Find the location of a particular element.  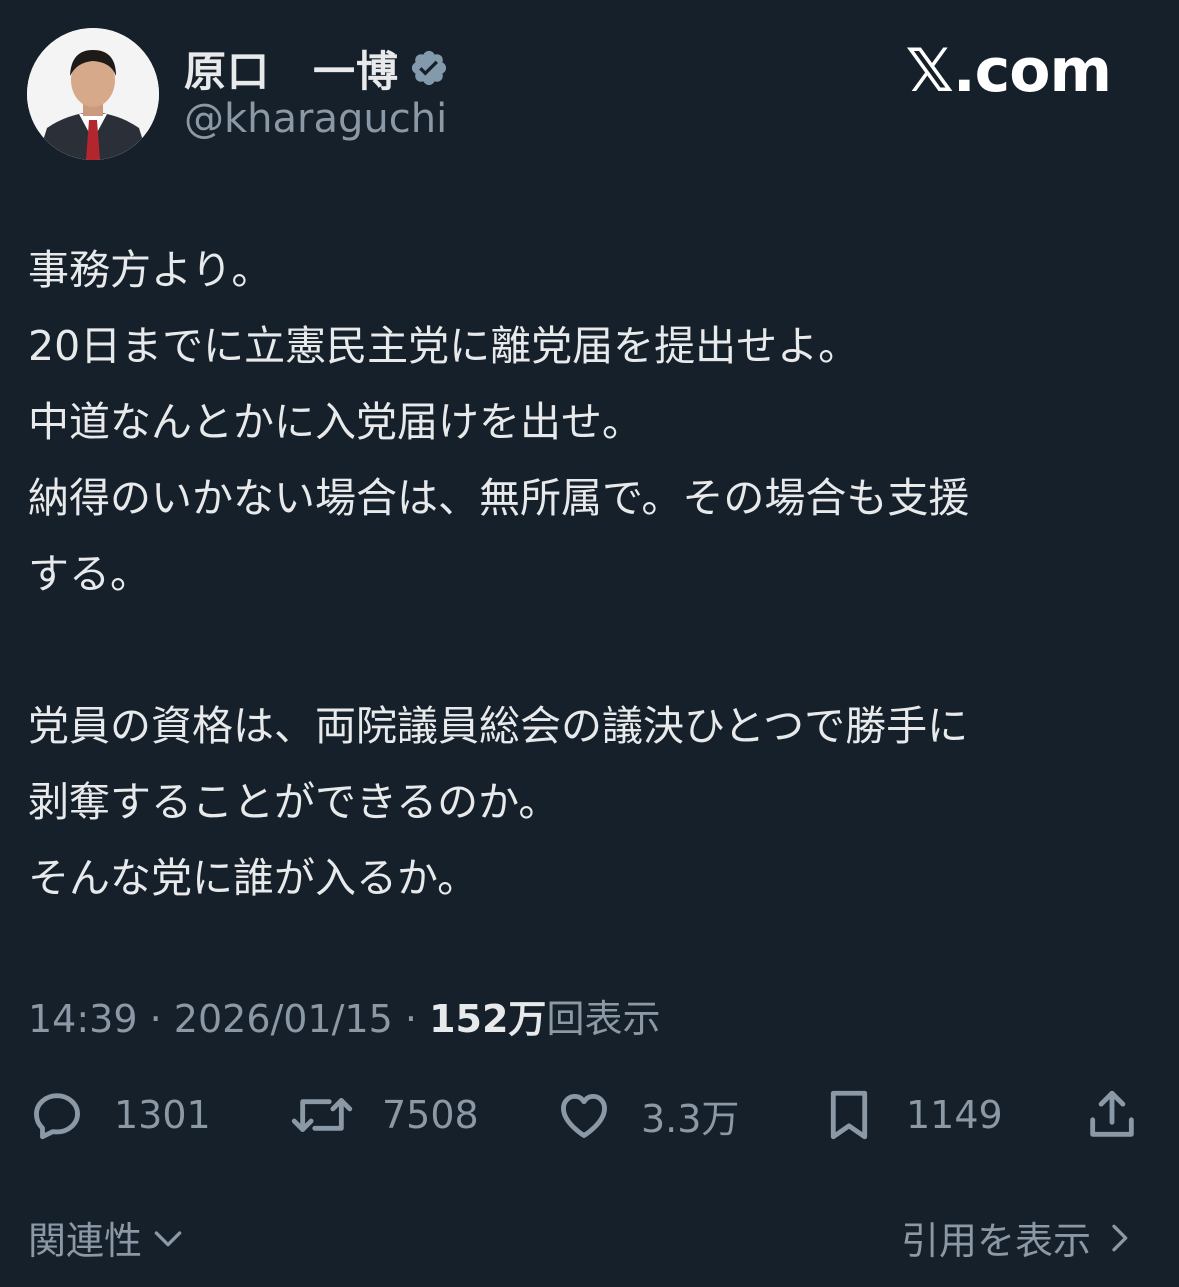

retweet-button: 7508 is located at coordinates (384, 1115).